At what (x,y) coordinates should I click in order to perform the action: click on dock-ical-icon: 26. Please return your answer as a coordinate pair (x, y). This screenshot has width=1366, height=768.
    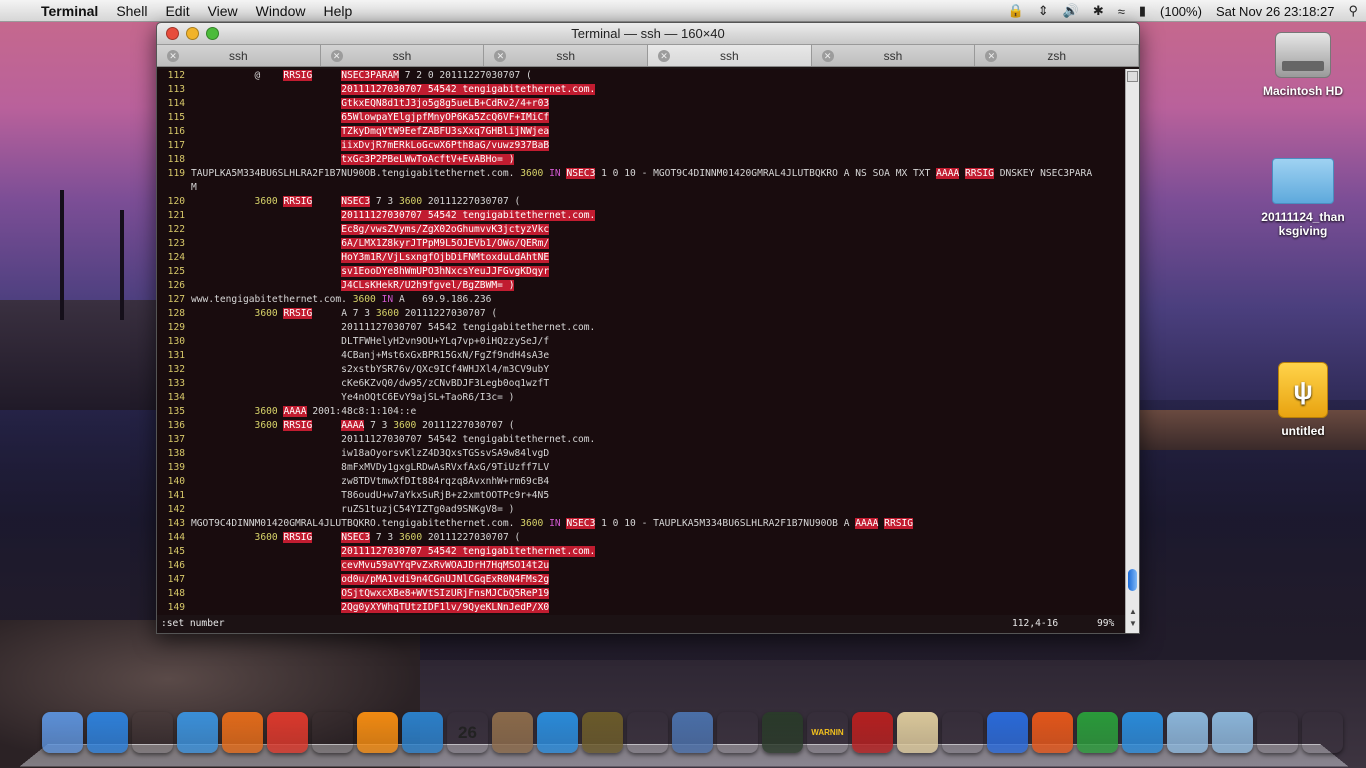
    Looking at the image, I should click on (467, 732).